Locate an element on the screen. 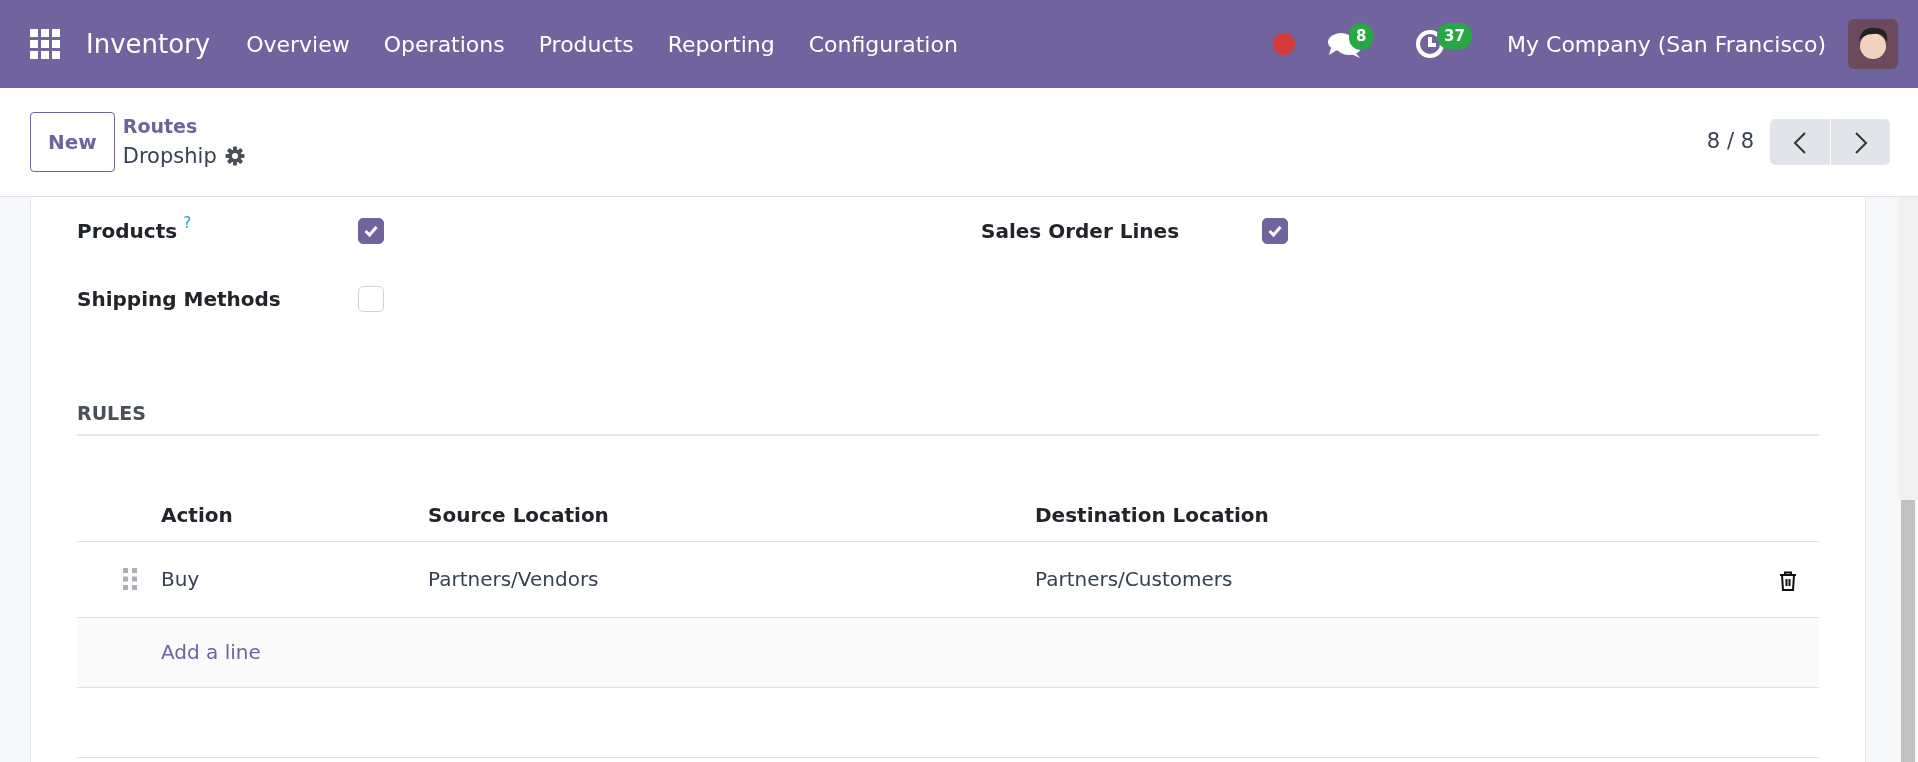  chevron-left-icon is located at coordinates (1800, 143).